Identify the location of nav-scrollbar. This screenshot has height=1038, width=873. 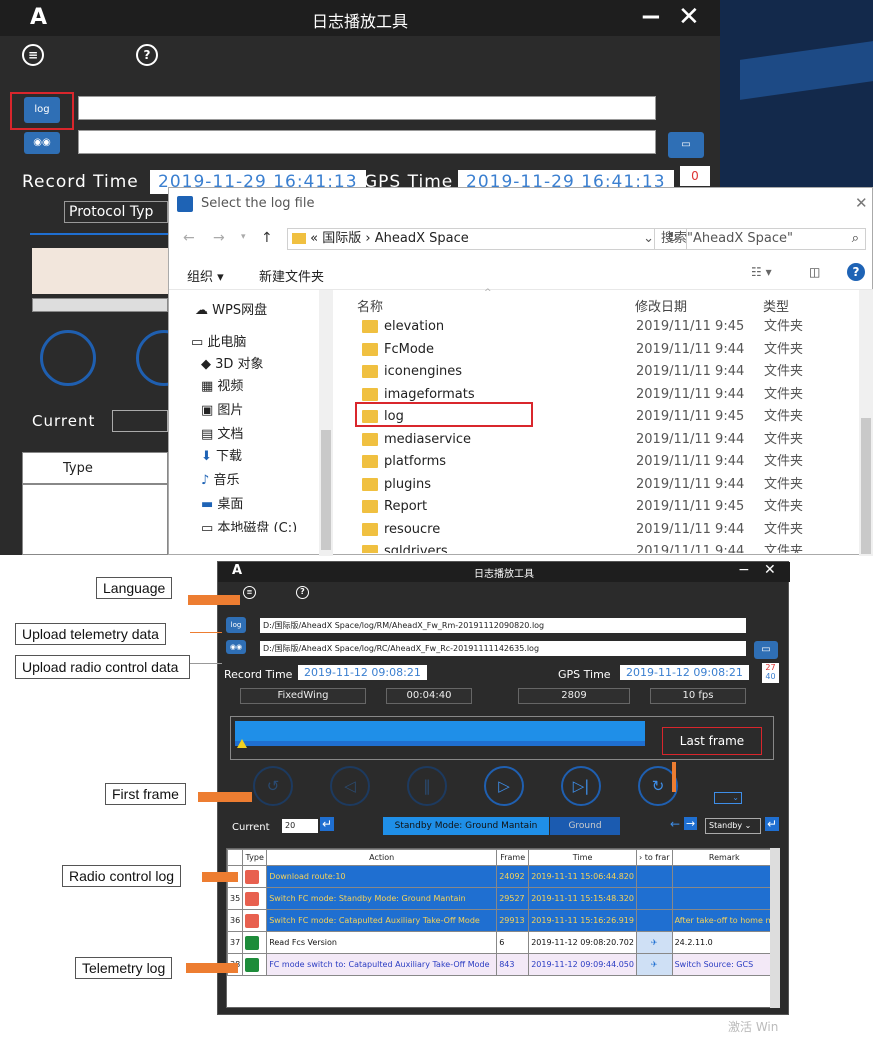
(326, 423).